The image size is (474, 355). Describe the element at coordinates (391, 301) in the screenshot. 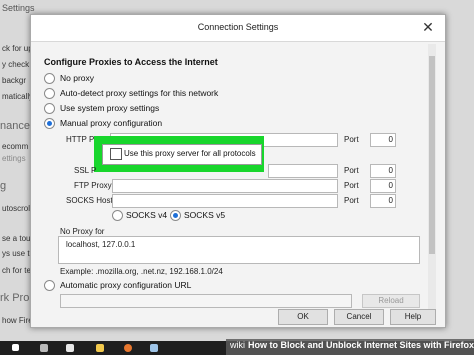

I see `reload-button: Reload` at that location.